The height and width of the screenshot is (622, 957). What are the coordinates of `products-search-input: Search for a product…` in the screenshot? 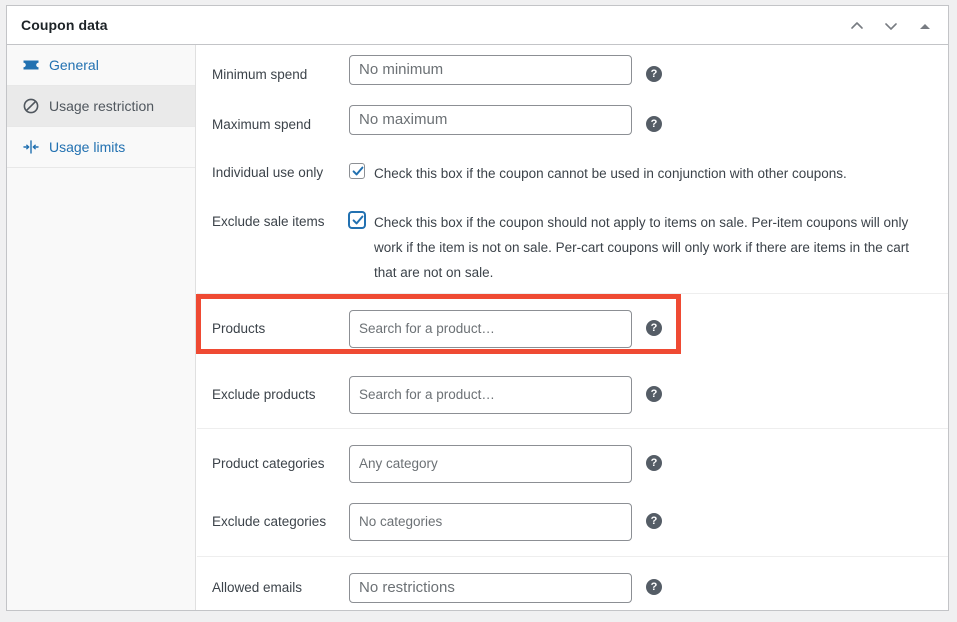 It's located at (490, 329).